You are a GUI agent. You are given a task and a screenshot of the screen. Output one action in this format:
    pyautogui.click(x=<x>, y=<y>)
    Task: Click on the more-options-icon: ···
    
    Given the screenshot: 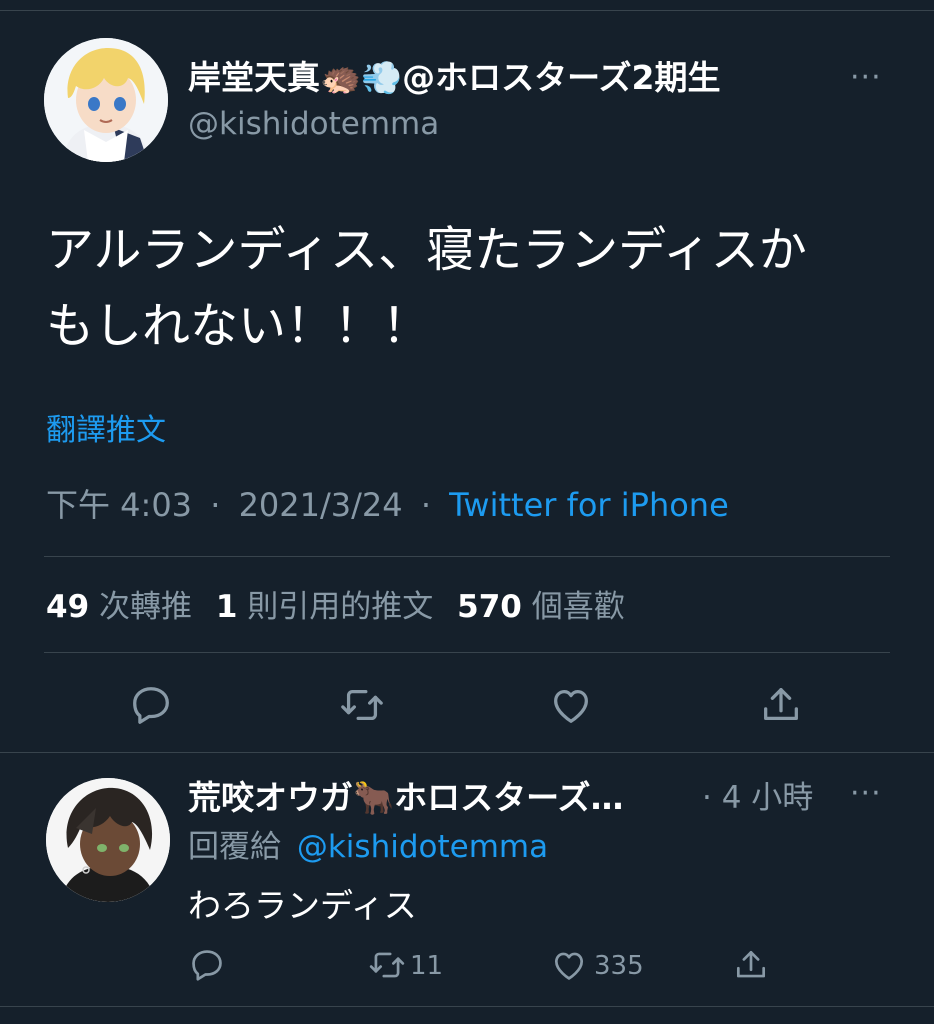 What is the action you would take?
    pyautogui.click(x=866, y=78)
    